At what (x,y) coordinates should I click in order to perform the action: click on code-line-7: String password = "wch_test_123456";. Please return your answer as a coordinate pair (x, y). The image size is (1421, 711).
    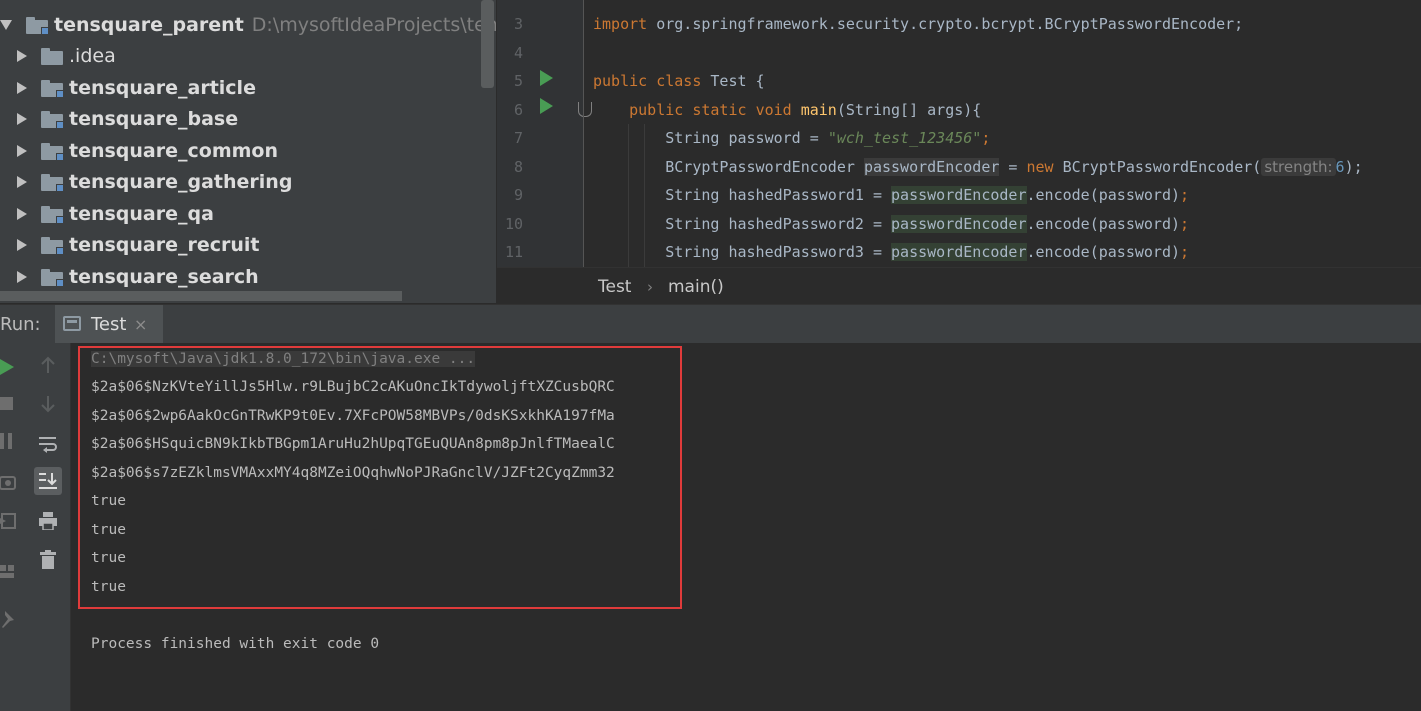
    Looking at the image, I should click on (791, 138).